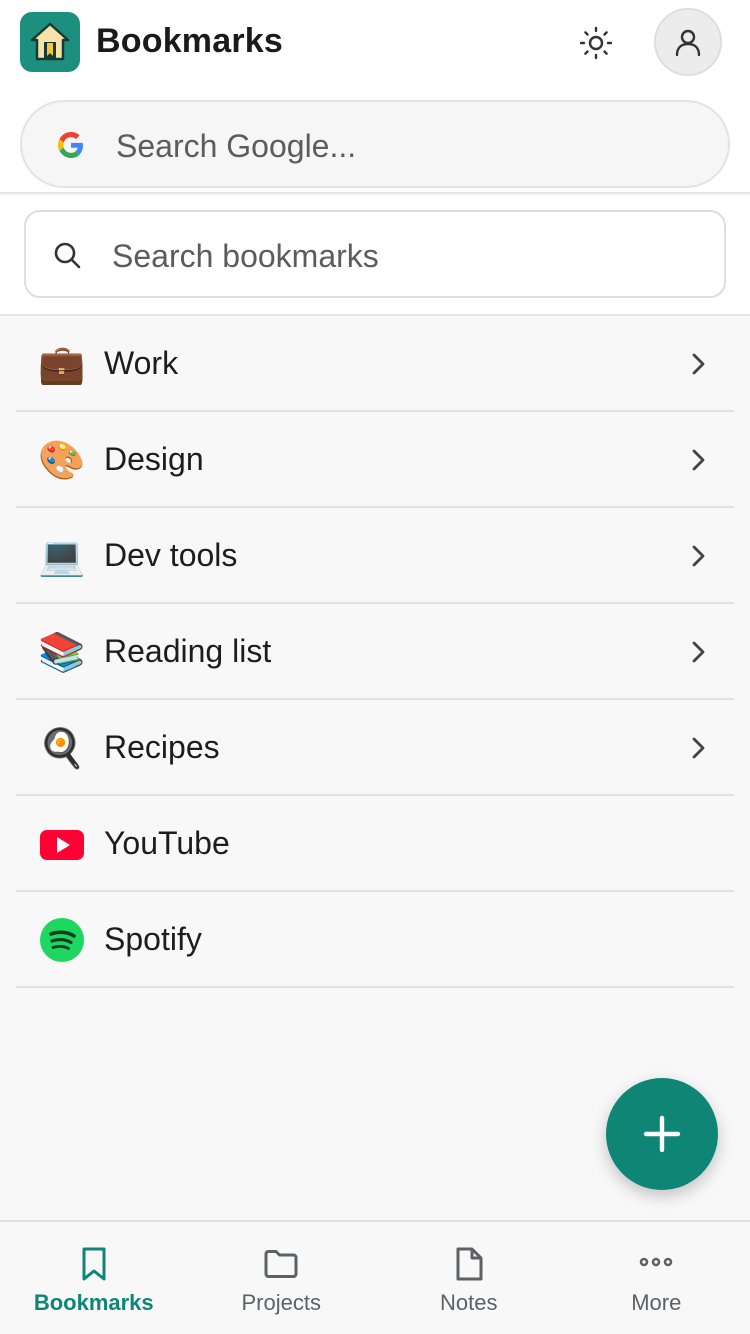 The height and width of the screenshot is (1334, 750). Describe the element at coordinates (656, 1302) in the screenshot. I see `nav-label: More` at that location.